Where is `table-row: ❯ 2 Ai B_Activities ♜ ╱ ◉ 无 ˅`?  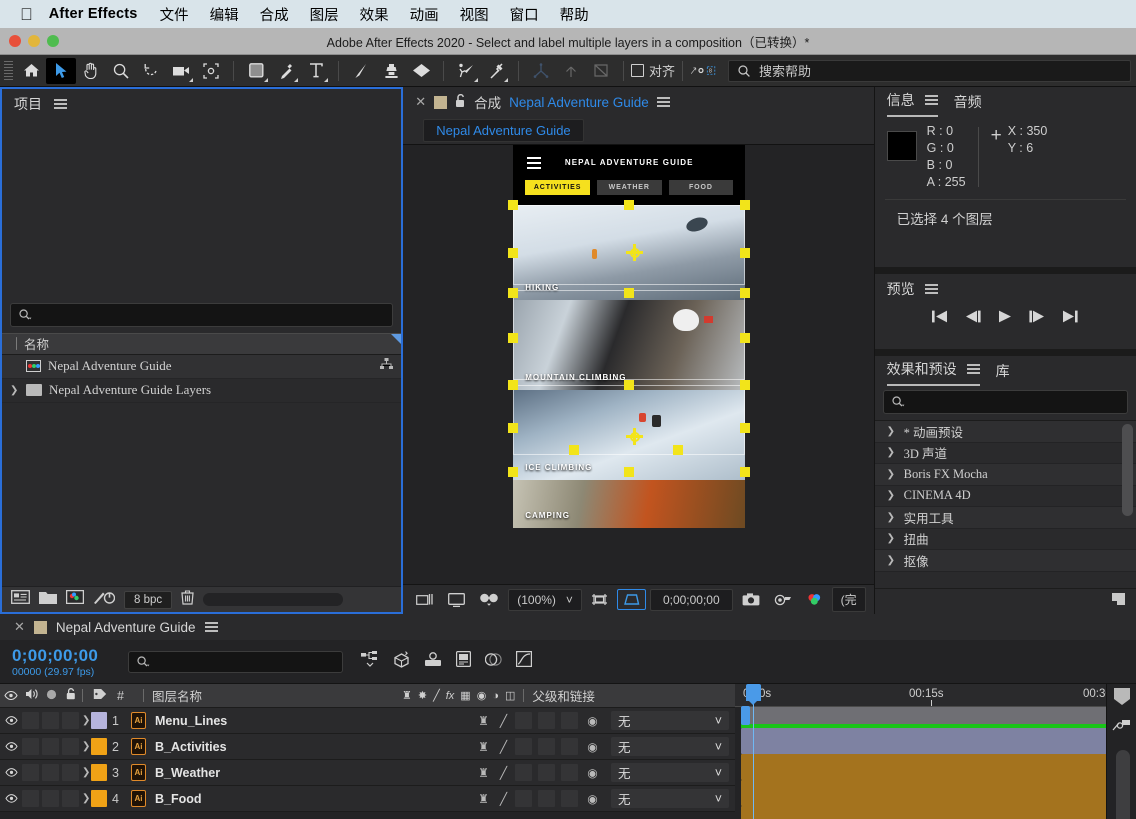
table-row: ❯ 2 Ai B_Activities ♜ ╱ ◉ 无 ˅ is located at coordinates (367, 747).